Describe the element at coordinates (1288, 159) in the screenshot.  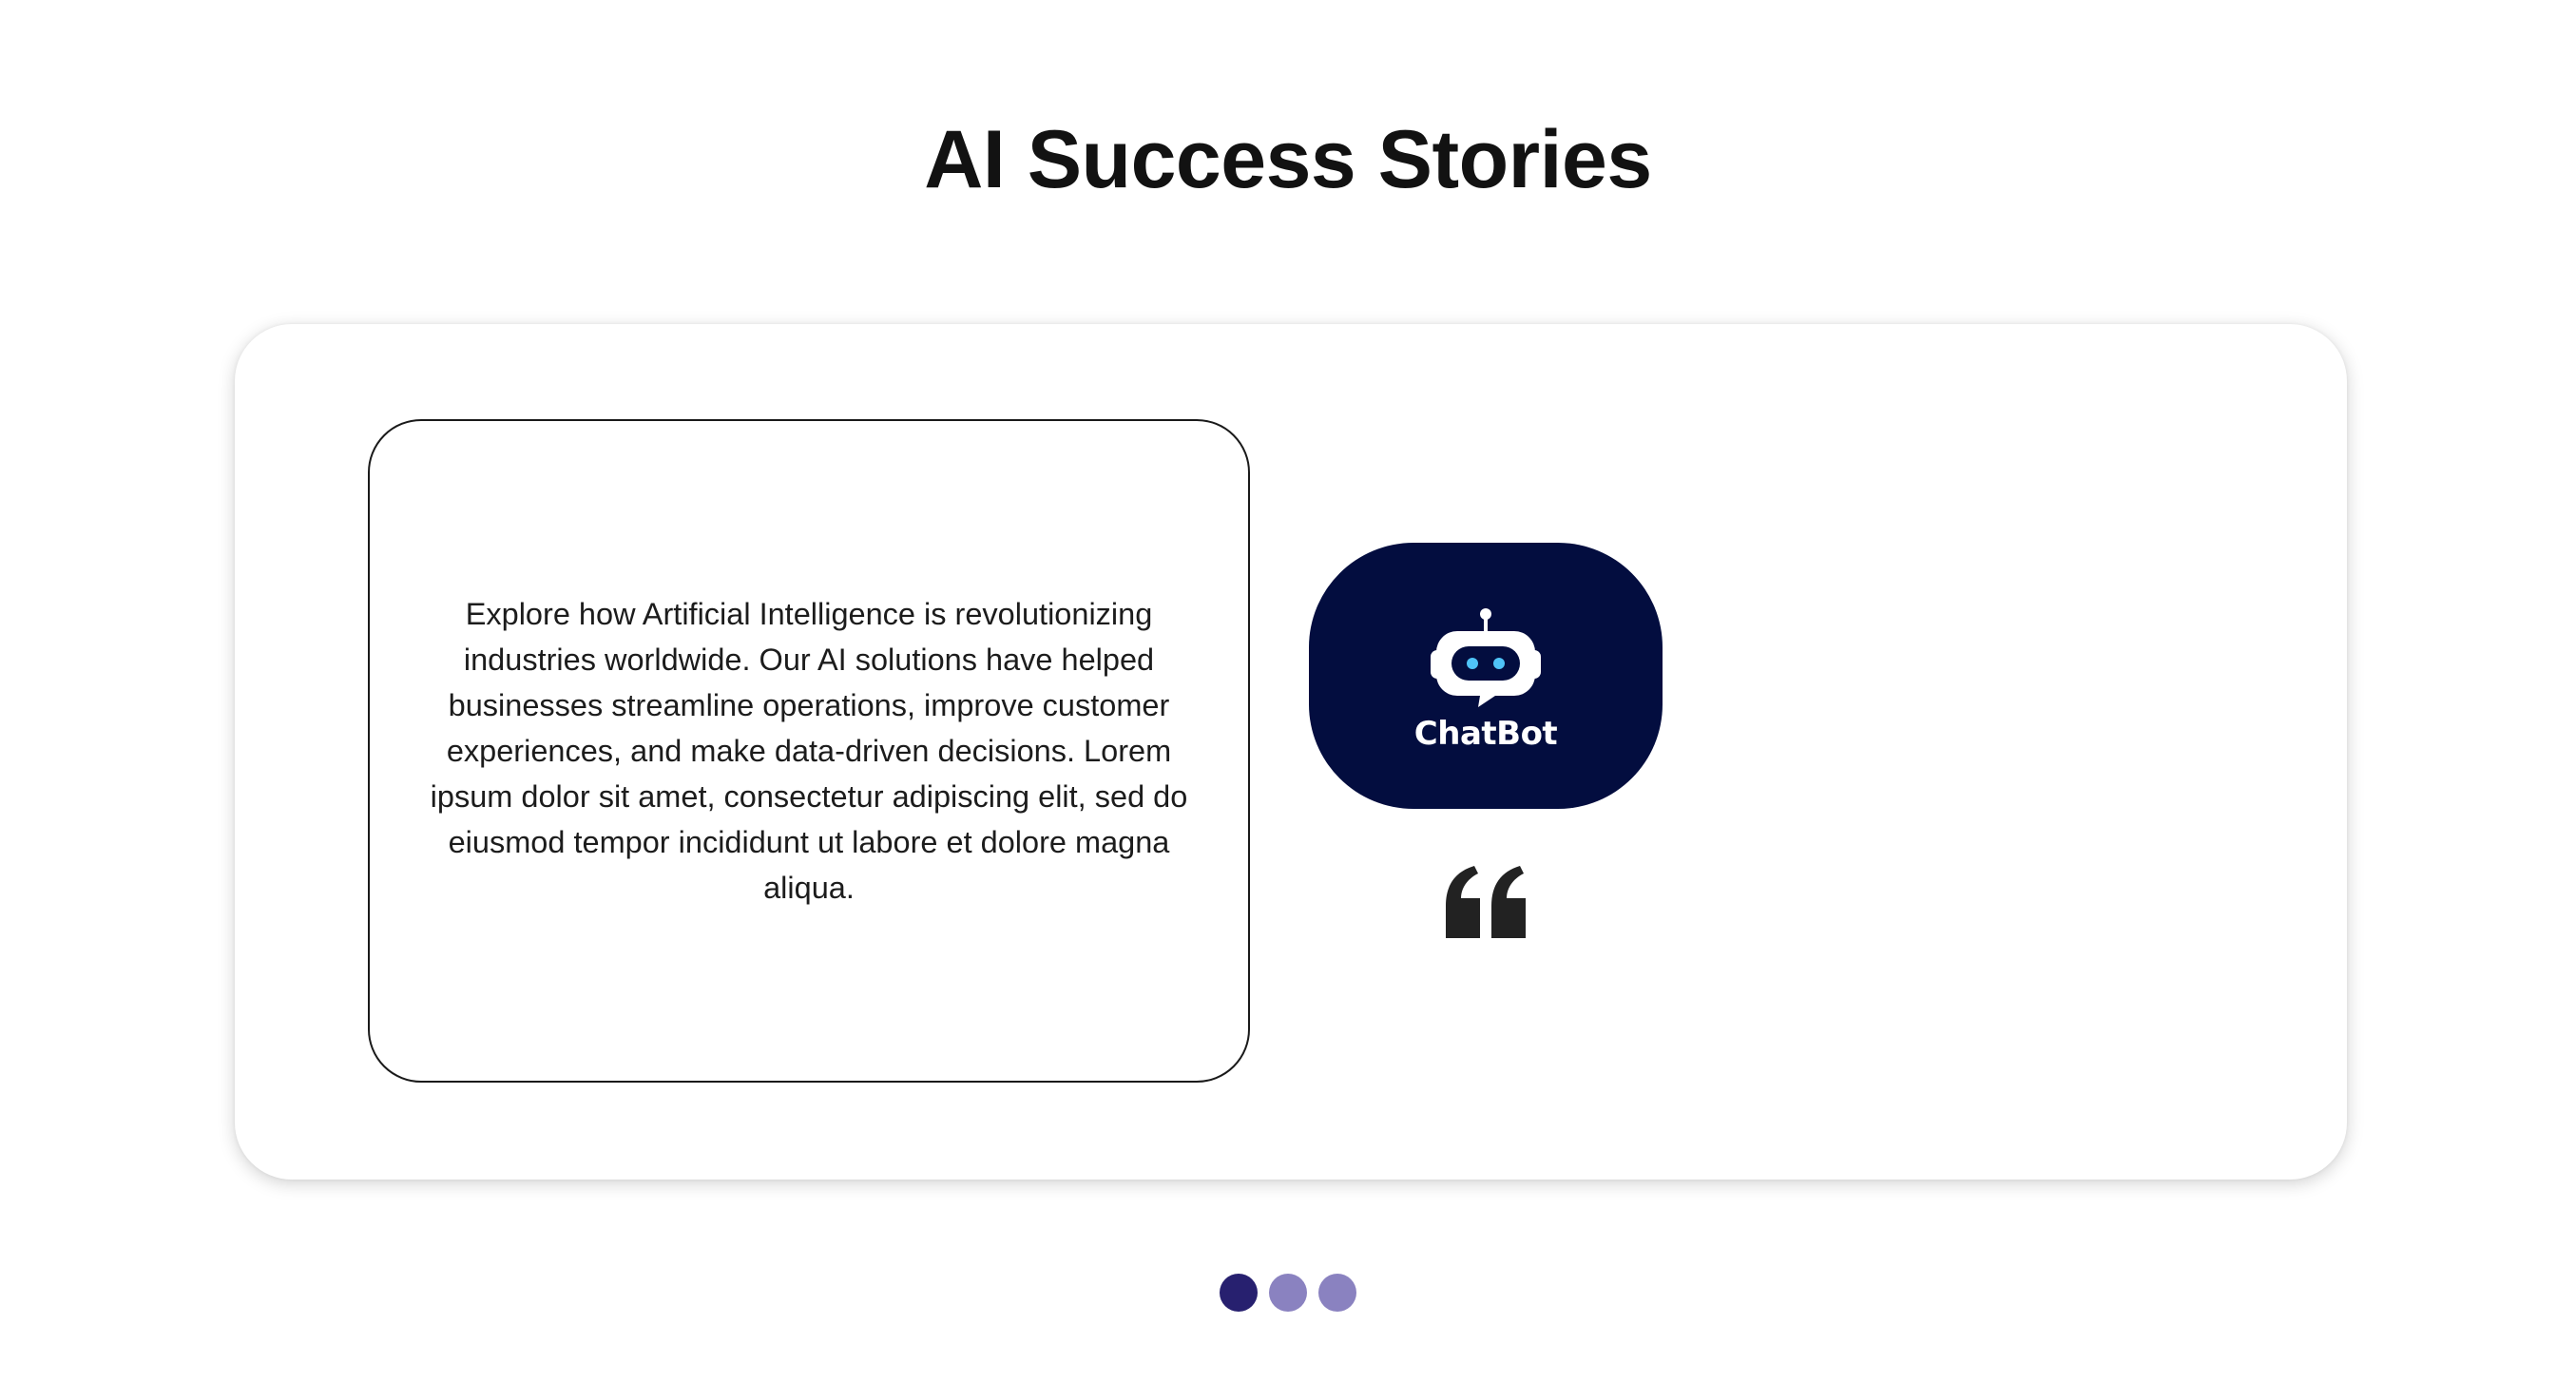
I see `page-title: AI Success Stories` at that location.